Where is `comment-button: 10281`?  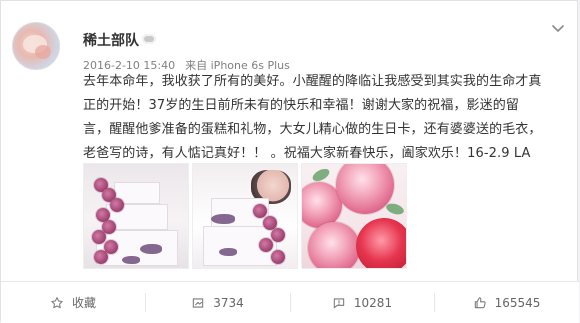 comment-button: 10281 is located at coordinates (362, 302).